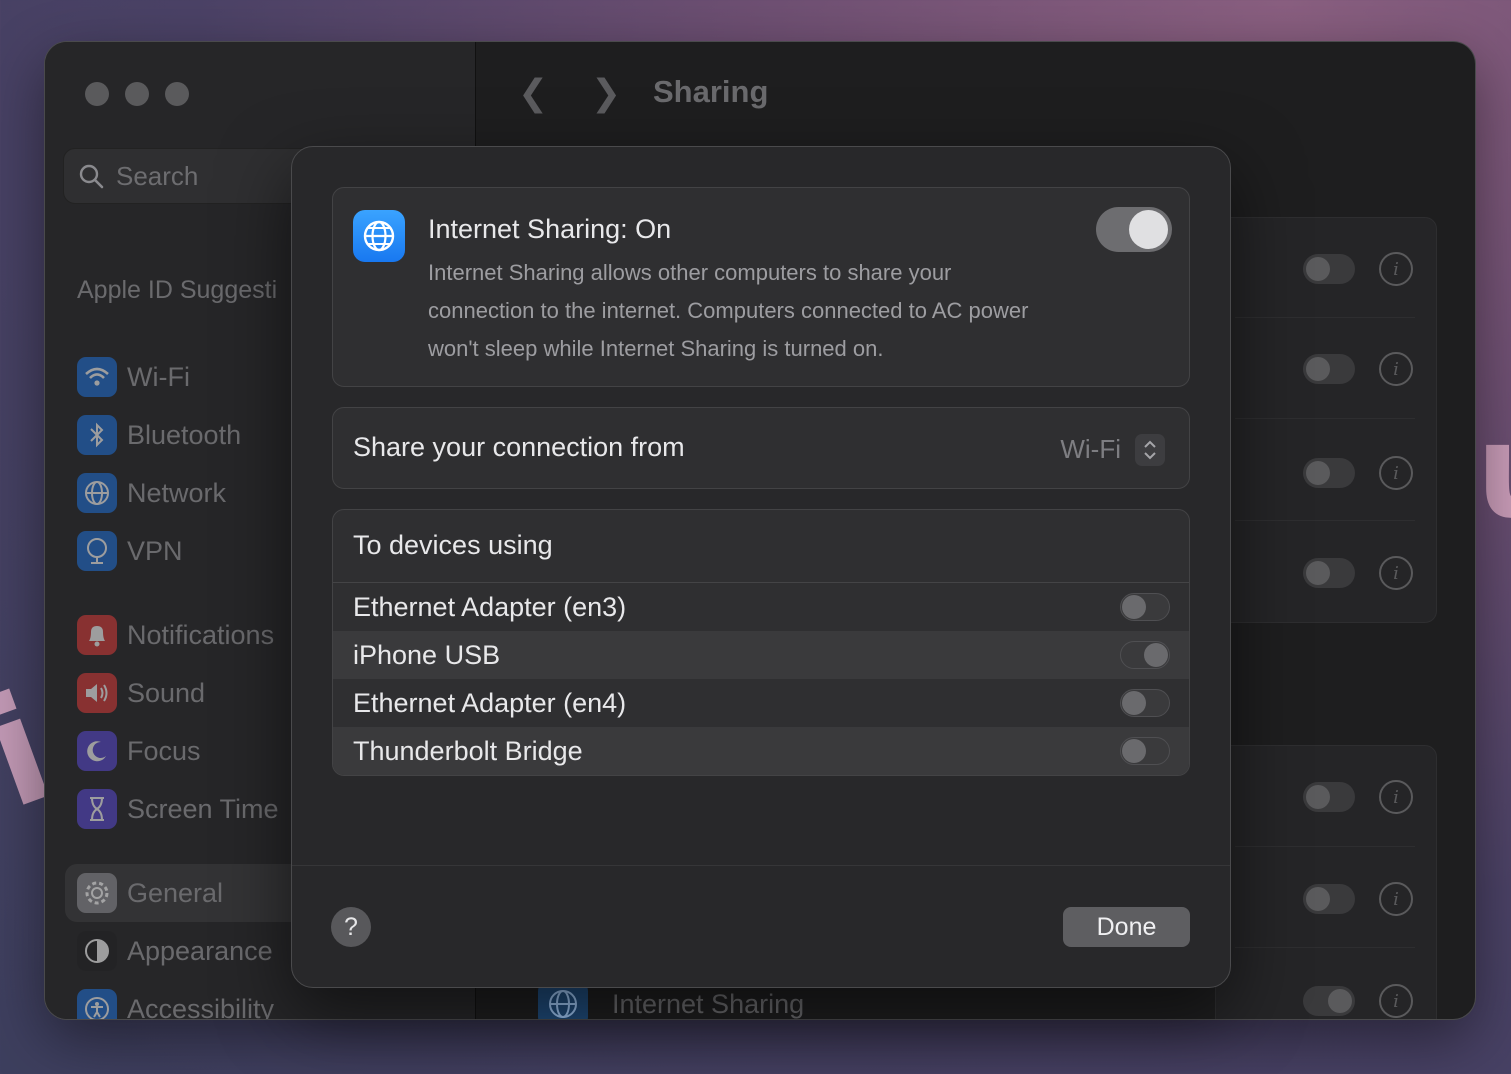  What do you see at coordinates (97, 435) in the screenshot?
I see `bluetooth-icon` at bounding box center [97, 435].